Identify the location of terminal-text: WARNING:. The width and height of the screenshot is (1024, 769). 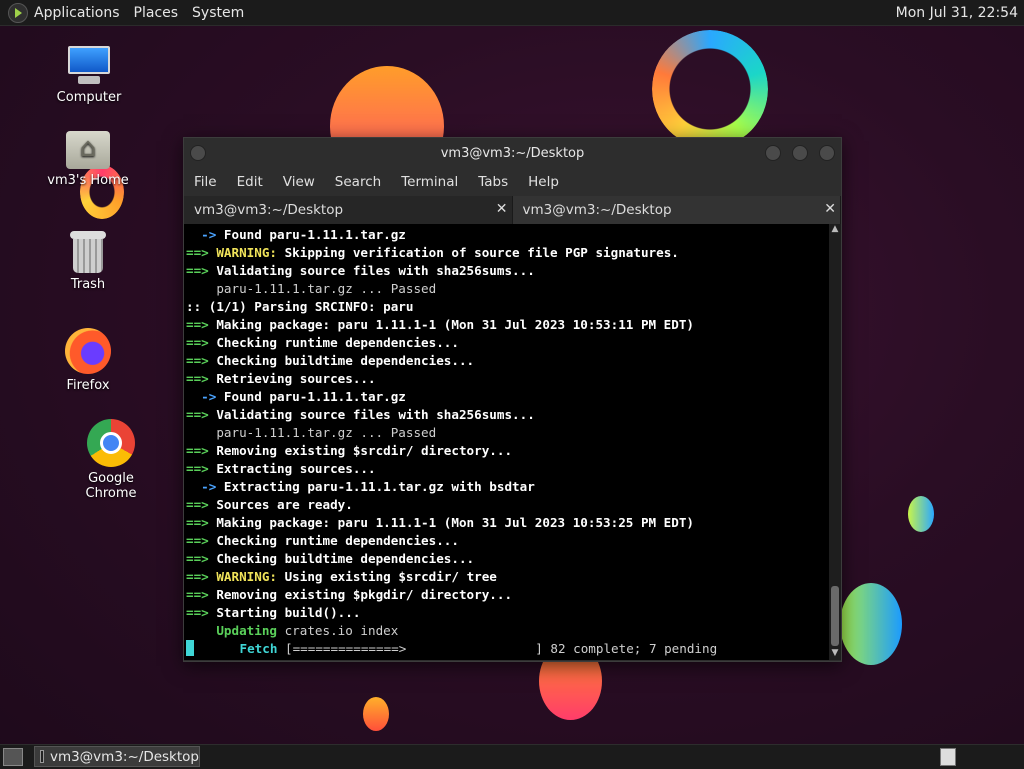
(250, 576).